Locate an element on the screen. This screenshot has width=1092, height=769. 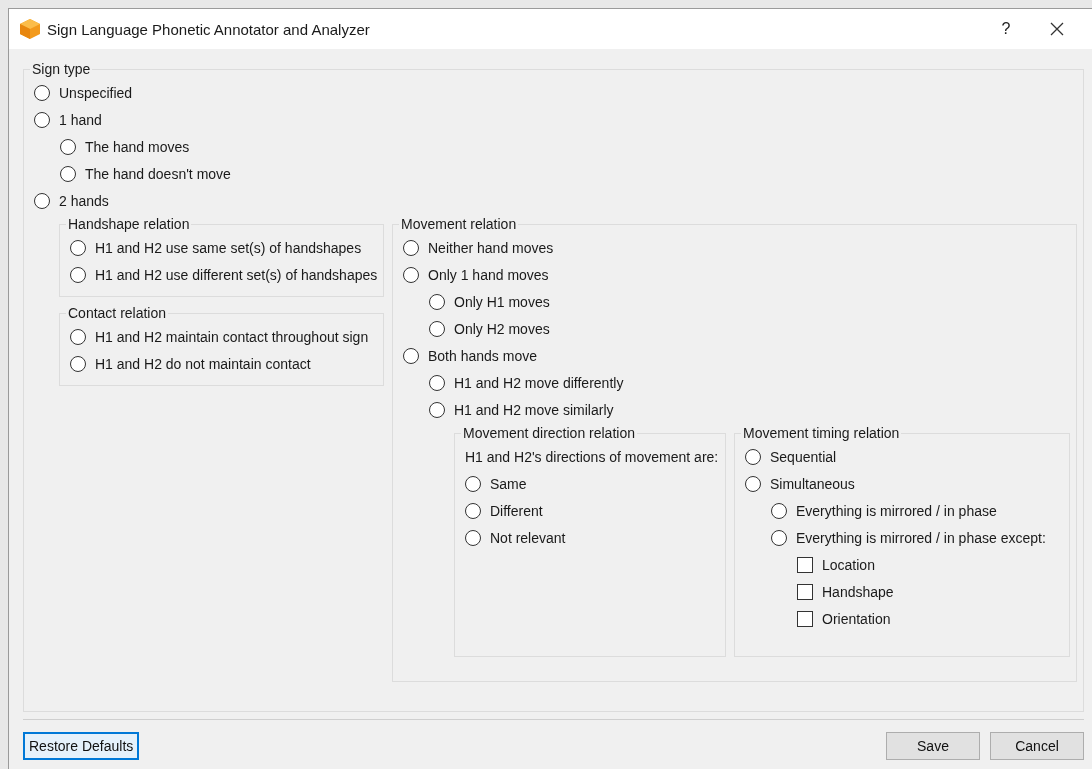
option-label: Different is located at coordinates (516, 510).